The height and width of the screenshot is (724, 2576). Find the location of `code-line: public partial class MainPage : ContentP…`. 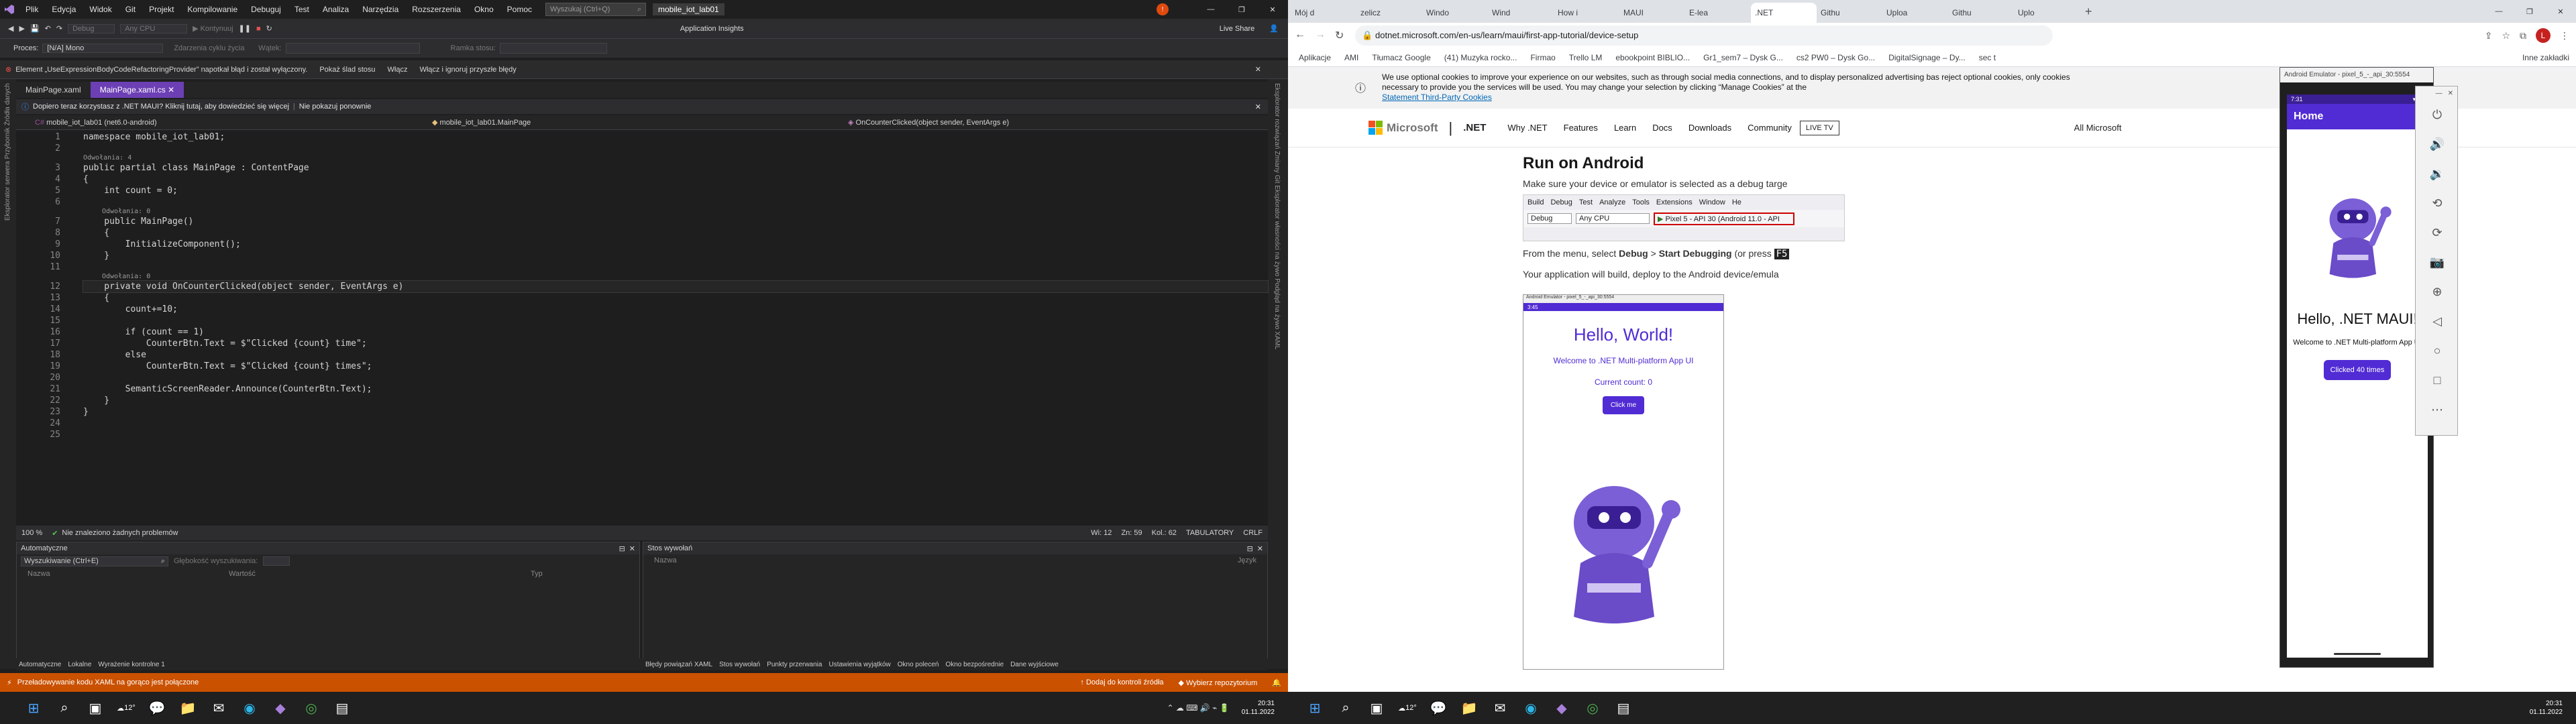

code-line: public partial class MainPage : ContentP… is located at coordinates (675, 168).